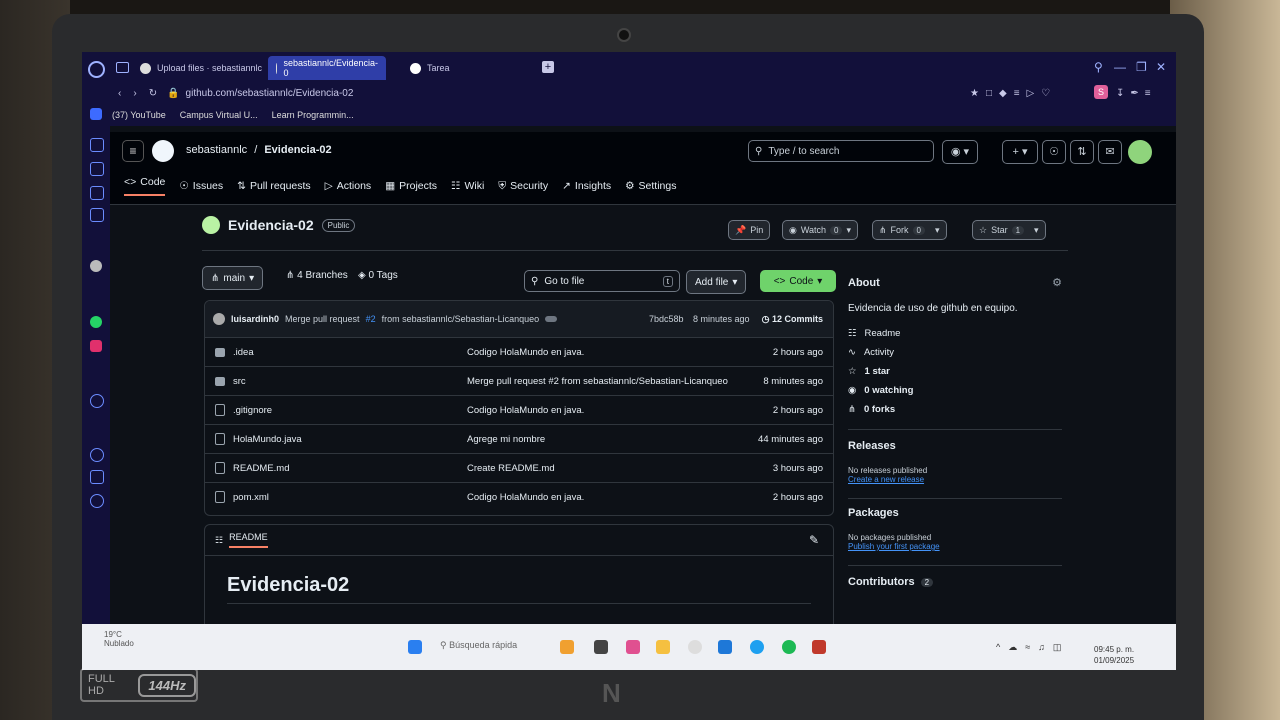 This screenshot has width=1280, height=720. Describe the element at coordinates (1057, 282) in the screenshot. I see `gear-icon: ⚙` at that location.